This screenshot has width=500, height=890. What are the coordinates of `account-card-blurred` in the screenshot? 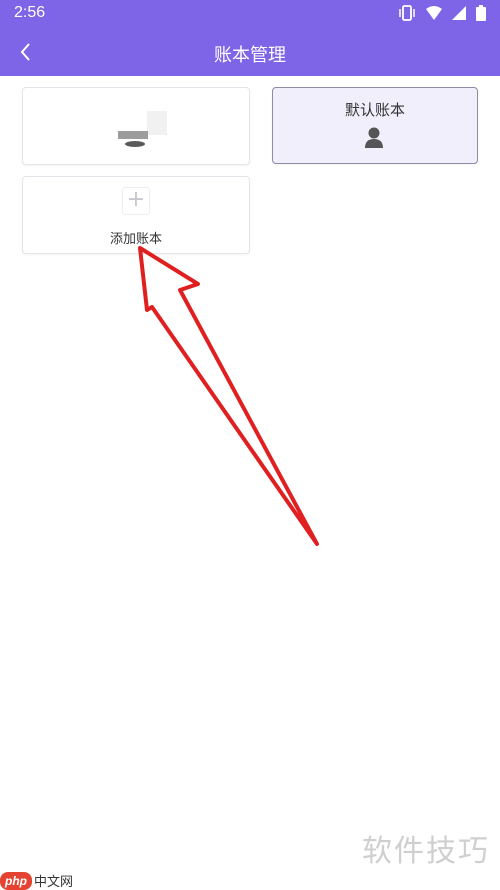 It's located at (136, 126).